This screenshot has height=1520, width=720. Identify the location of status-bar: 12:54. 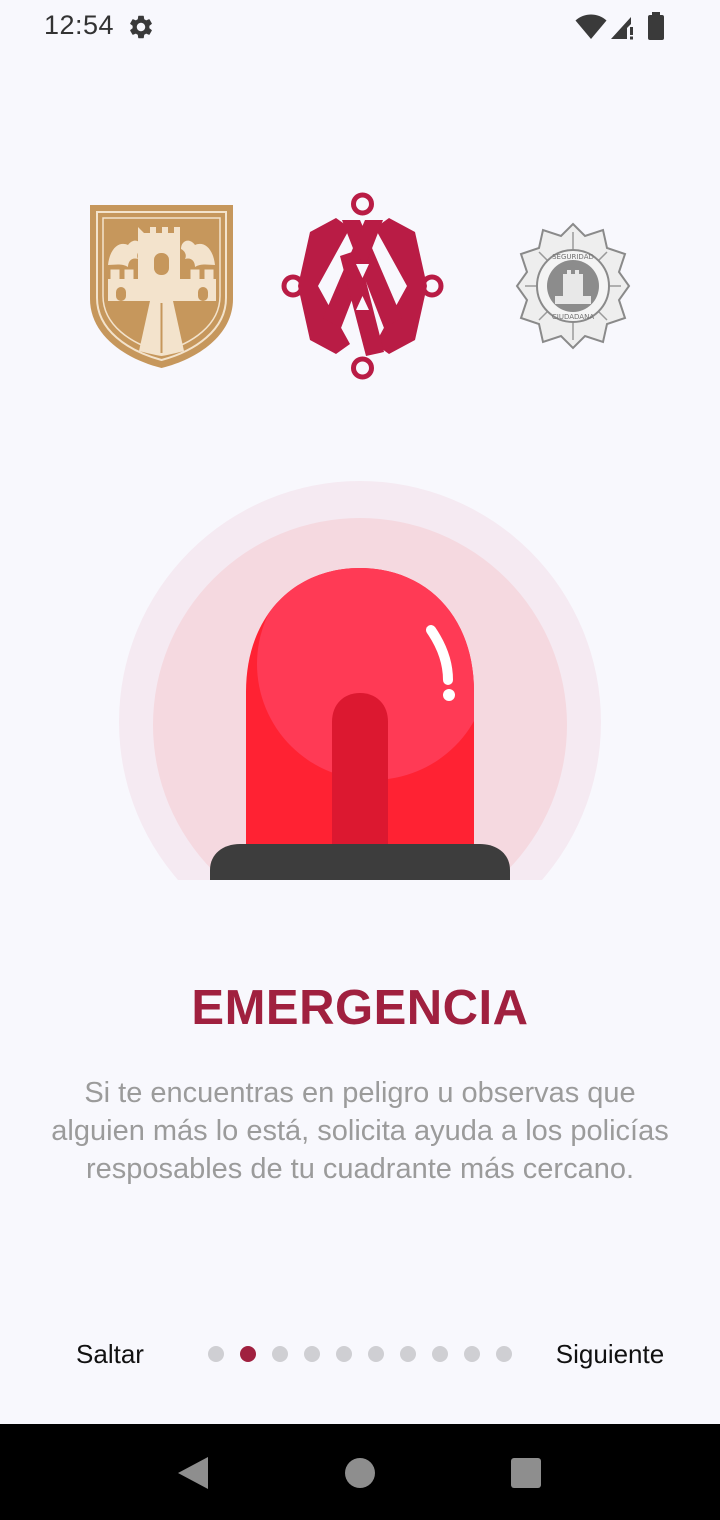
(360, 28).